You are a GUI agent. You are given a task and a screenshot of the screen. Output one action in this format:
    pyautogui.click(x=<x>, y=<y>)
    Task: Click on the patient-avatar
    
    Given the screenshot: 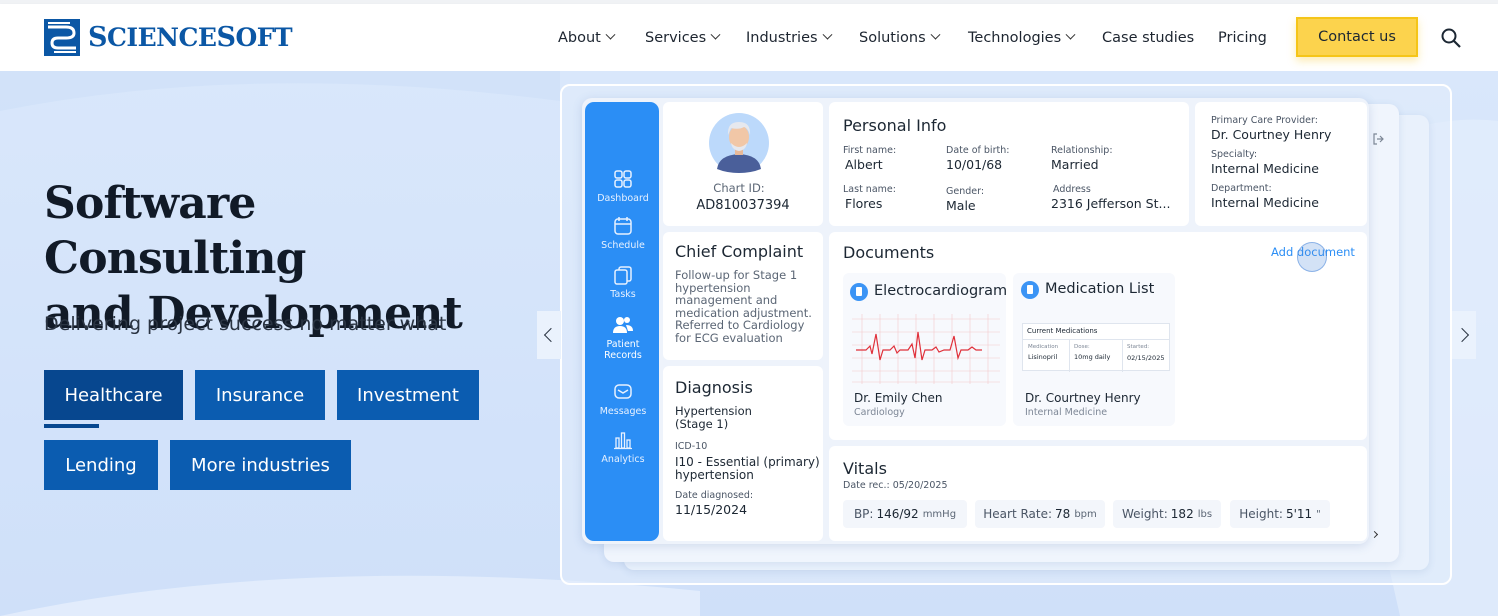 What is the action you would take?
    pyautogui.click(x=739, y=143)
    